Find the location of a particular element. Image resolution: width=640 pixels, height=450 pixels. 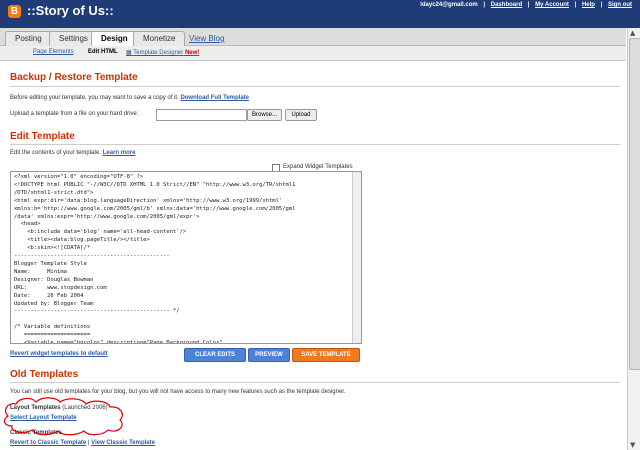

revert-widgets-link-wrap: Revert widget templates to default is located at coordinates (59, 354).